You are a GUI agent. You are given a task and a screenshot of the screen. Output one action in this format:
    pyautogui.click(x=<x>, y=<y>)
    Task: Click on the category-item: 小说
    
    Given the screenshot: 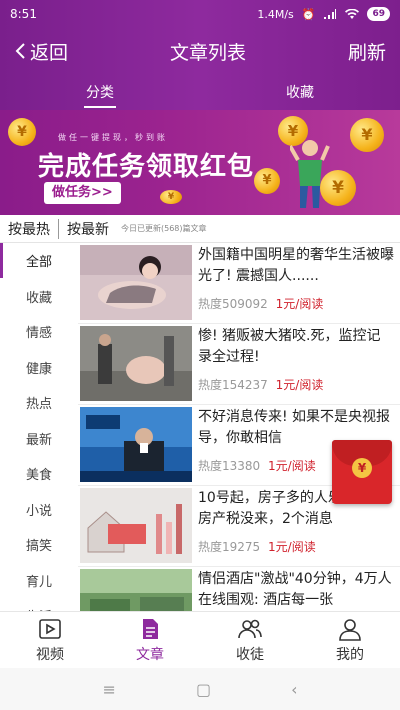 What is the action you would take?
    pyautogui.click(x=39, y=510)
    